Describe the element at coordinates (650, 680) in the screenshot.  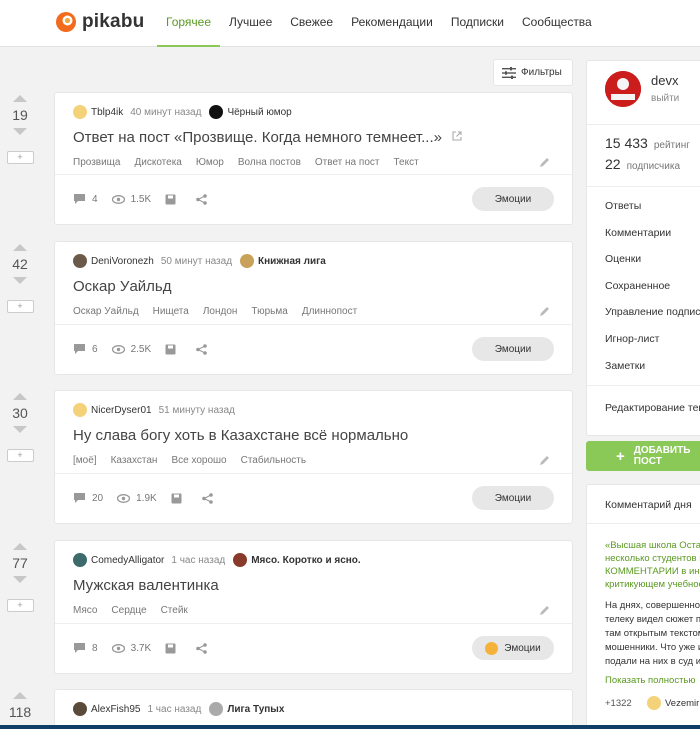
I see `show-full-link: Показать полностью` at that location.